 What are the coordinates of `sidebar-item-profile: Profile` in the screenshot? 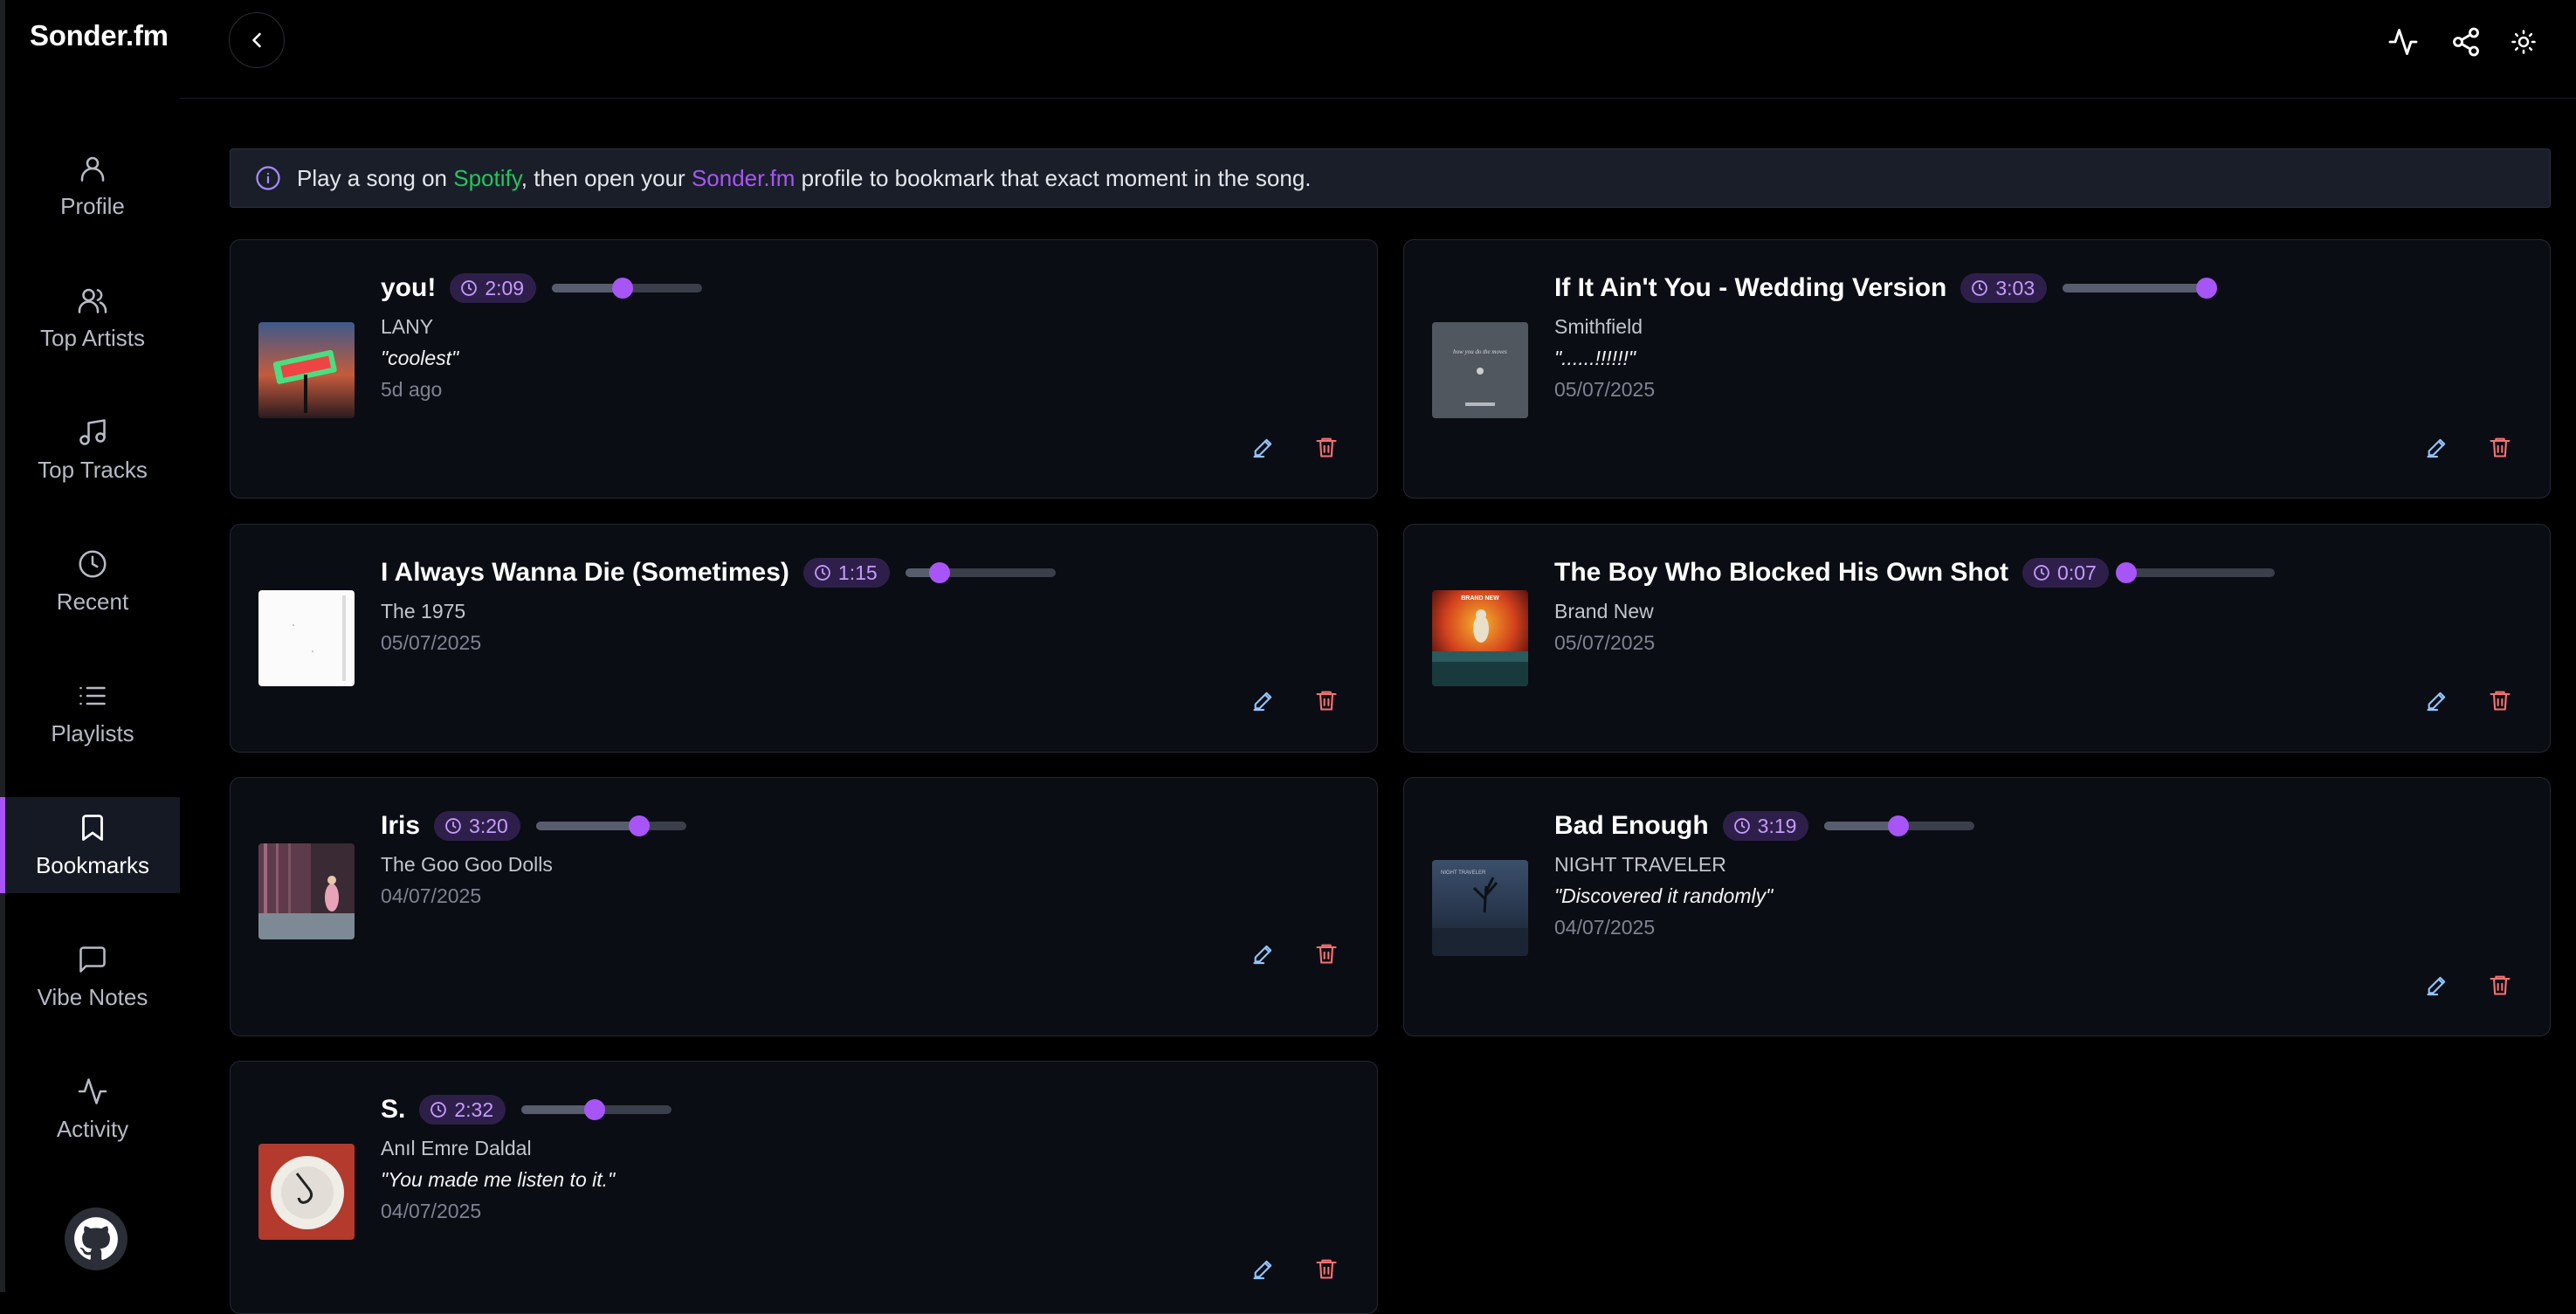 It's located at (92, 186).